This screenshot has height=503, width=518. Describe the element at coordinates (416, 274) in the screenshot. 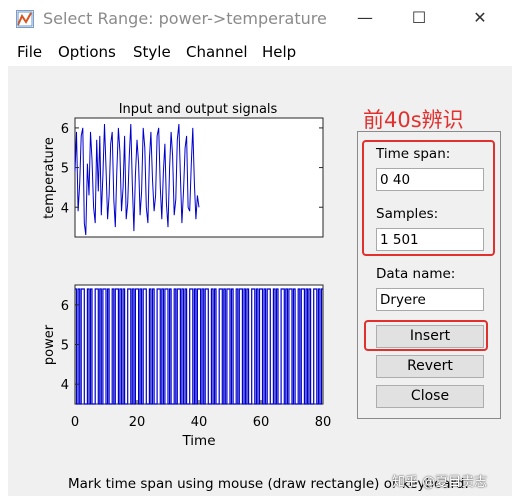

I see `data-name-label: Data name:` at that location.